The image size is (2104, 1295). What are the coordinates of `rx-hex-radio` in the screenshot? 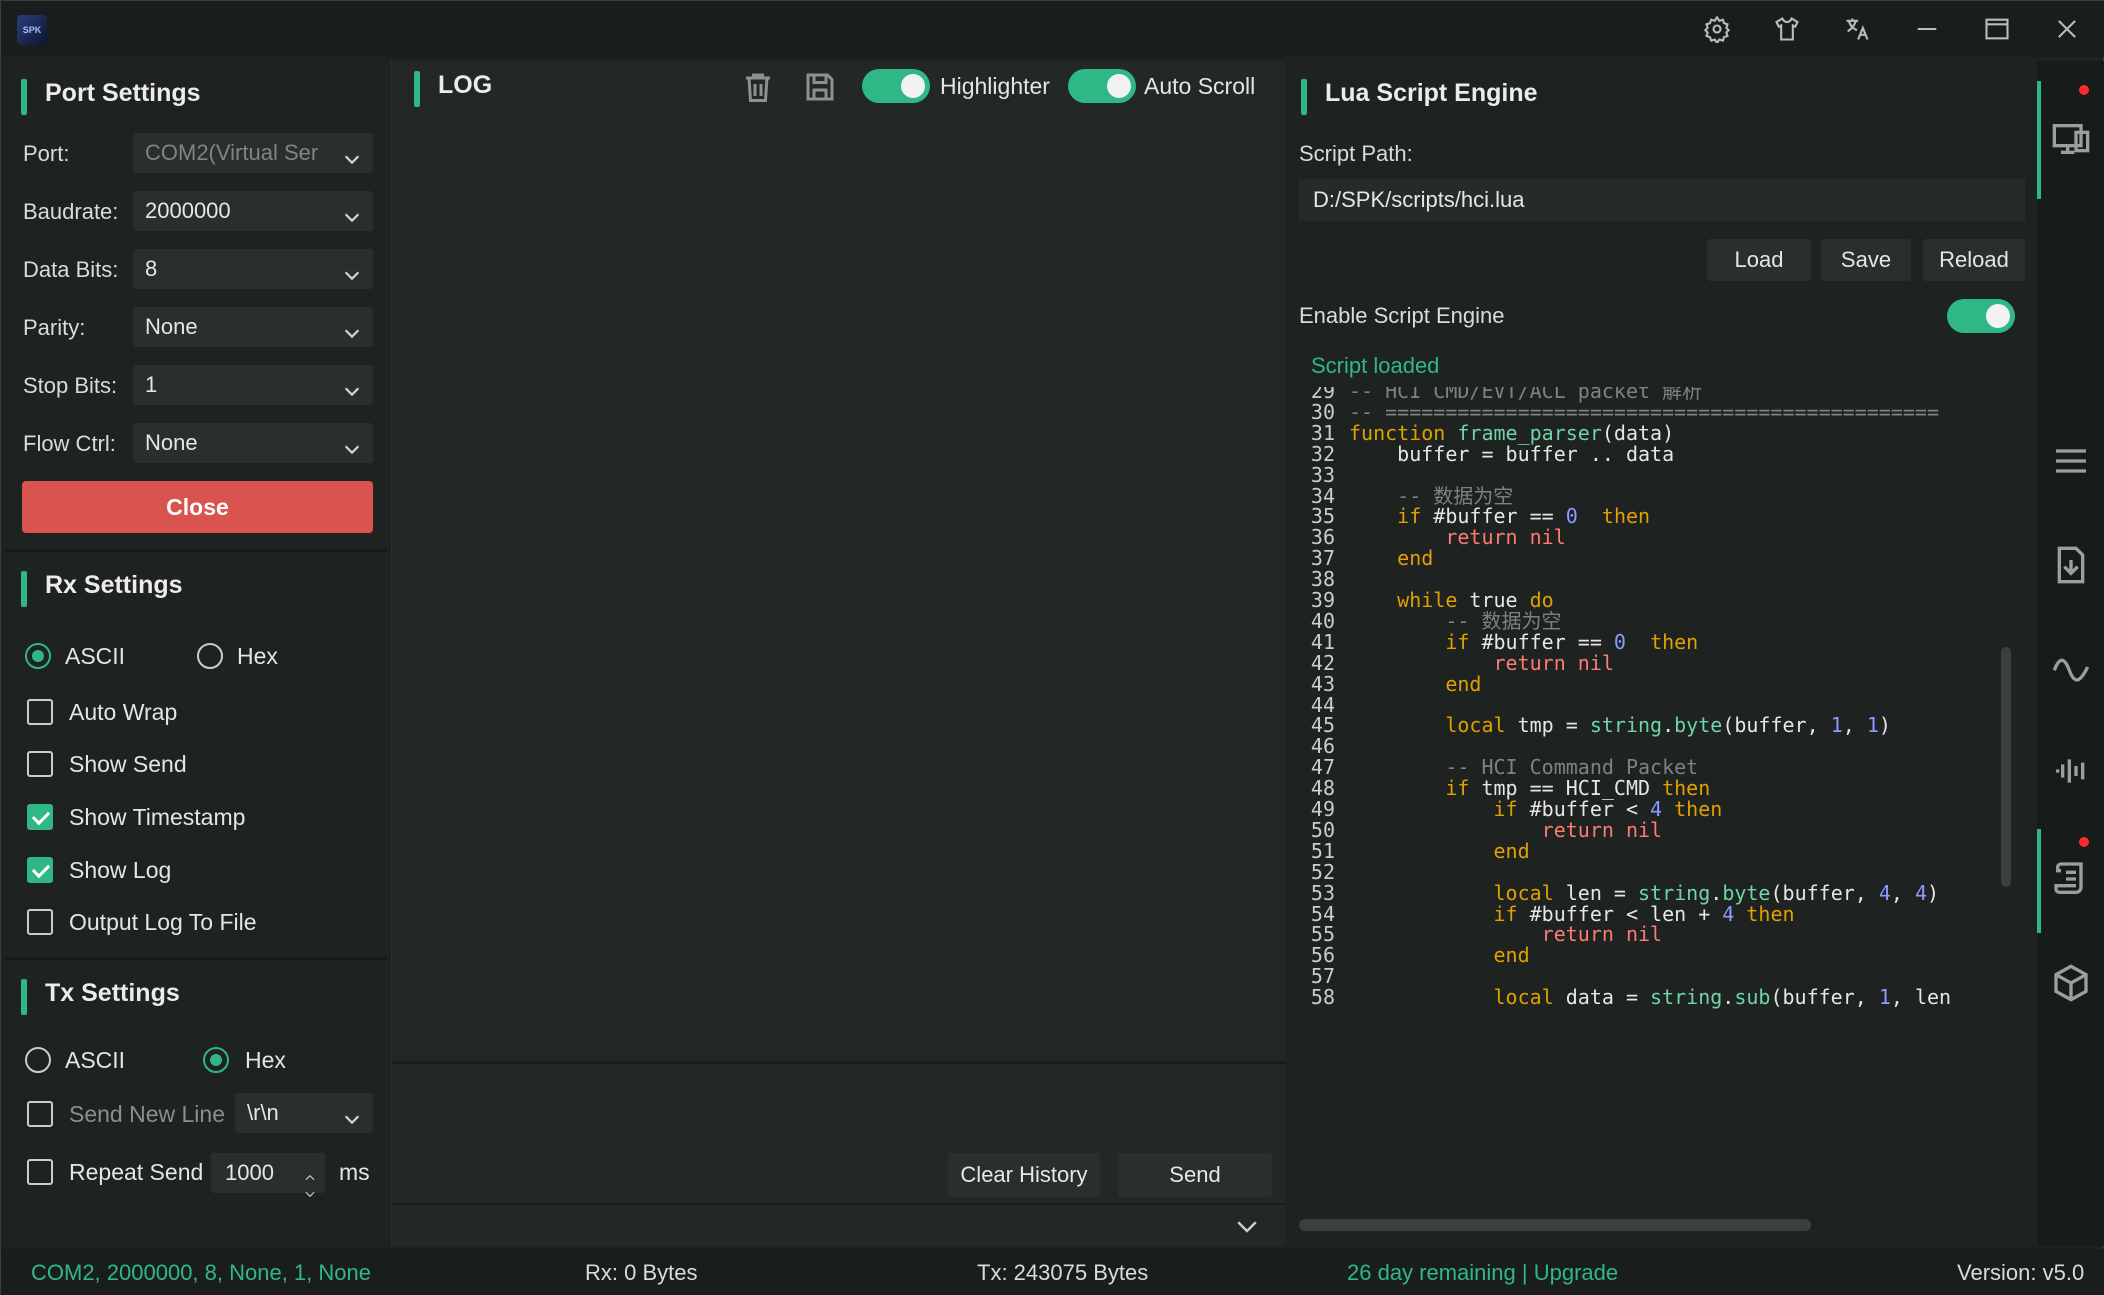 It's located at (210, 656).